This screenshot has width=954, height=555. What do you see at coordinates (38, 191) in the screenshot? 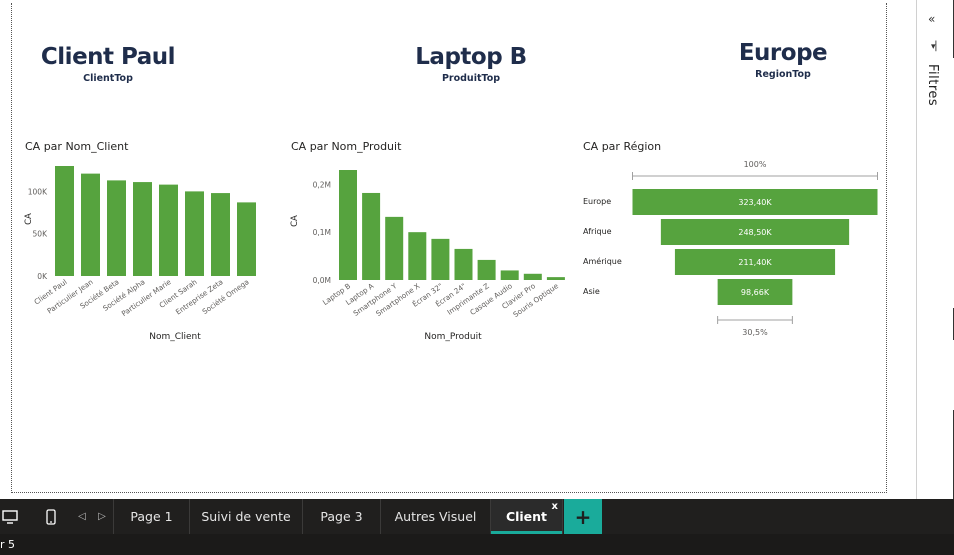
I see `y-tick-label: 100K` at bounding box center [38, 191].